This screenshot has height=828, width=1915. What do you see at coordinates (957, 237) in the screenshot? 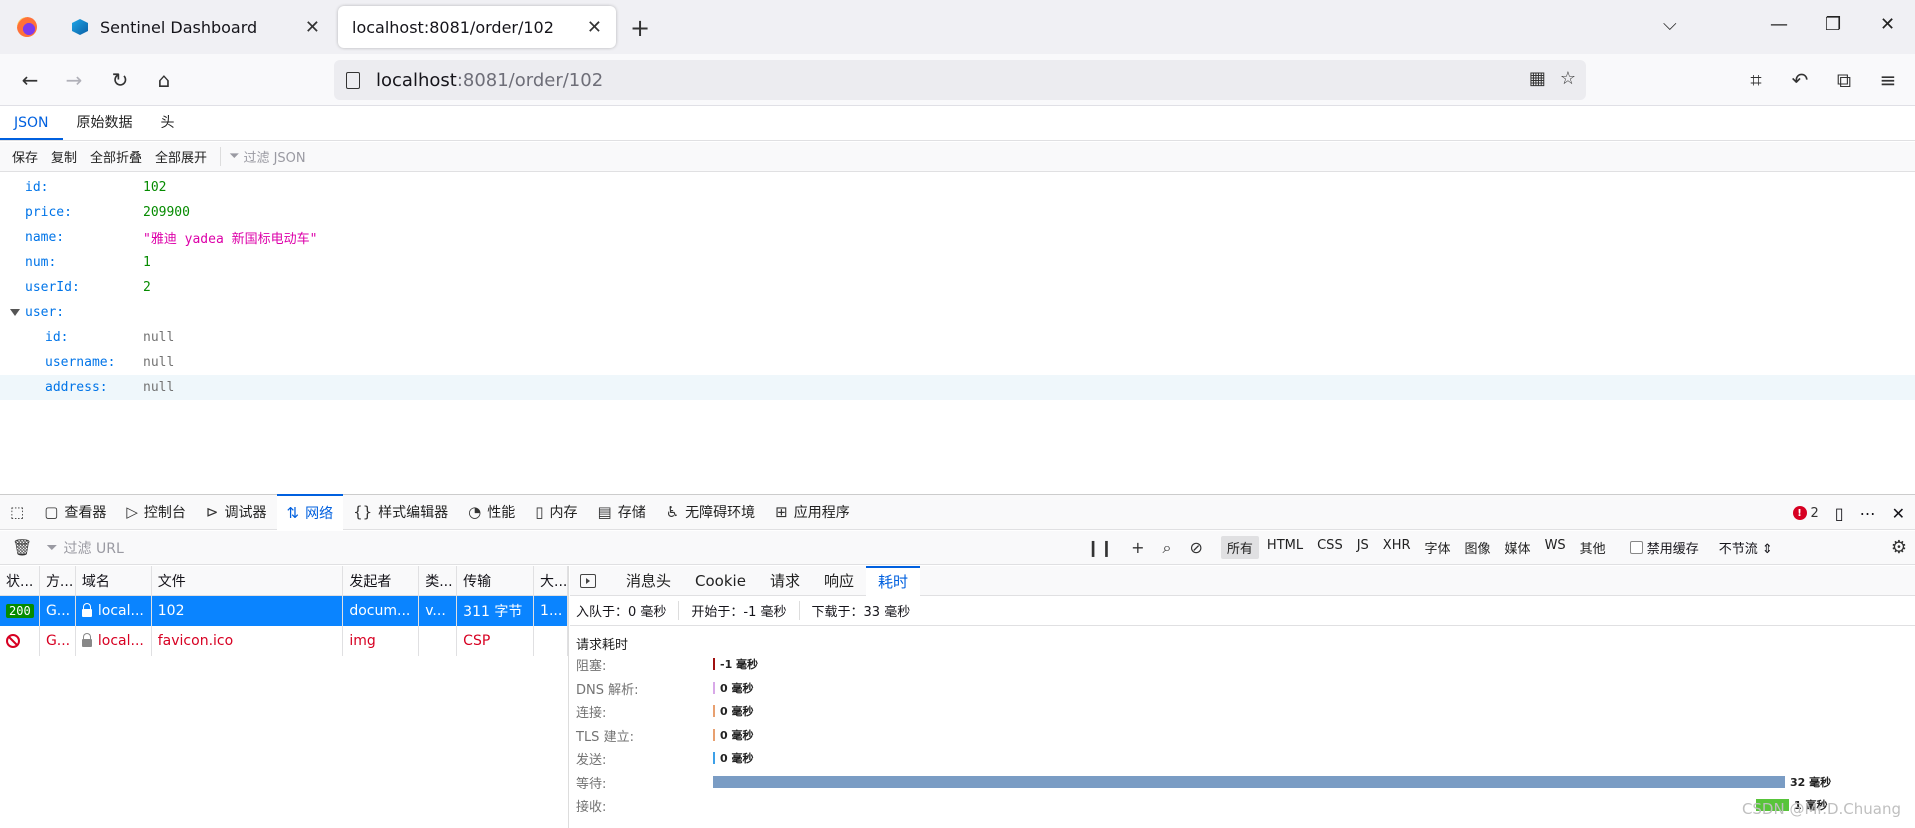
I see `json-row: name: "雅迪 yadea 新国标电动车"` at bounding box center [957, 237].